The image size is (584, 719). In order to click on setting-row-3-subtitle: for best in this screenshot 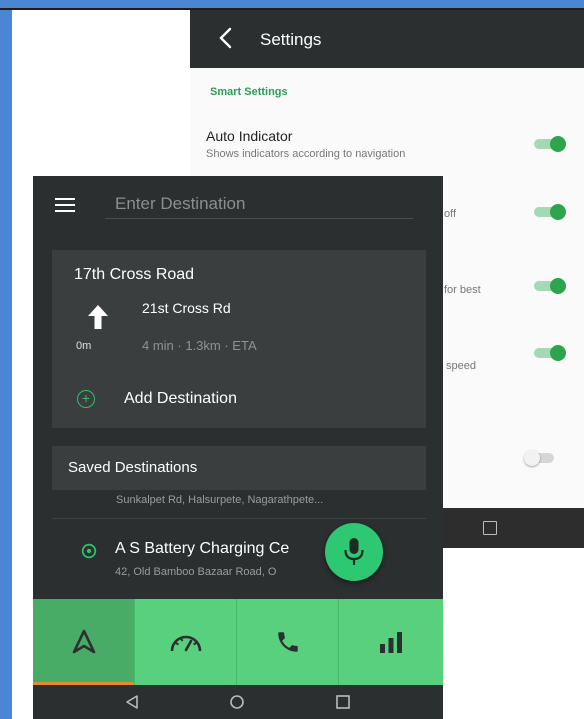, I will do `click(462, 290)`.